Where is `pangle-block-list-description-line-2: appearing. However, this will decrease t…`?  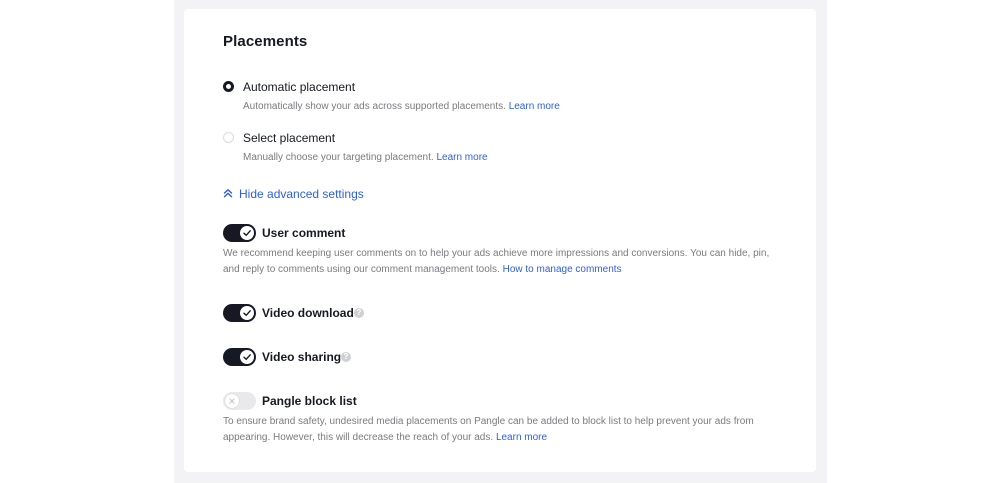
pangle-block-list-description-line-2: appearing. However, this will decrease t… is located at coordinates (488, 438).